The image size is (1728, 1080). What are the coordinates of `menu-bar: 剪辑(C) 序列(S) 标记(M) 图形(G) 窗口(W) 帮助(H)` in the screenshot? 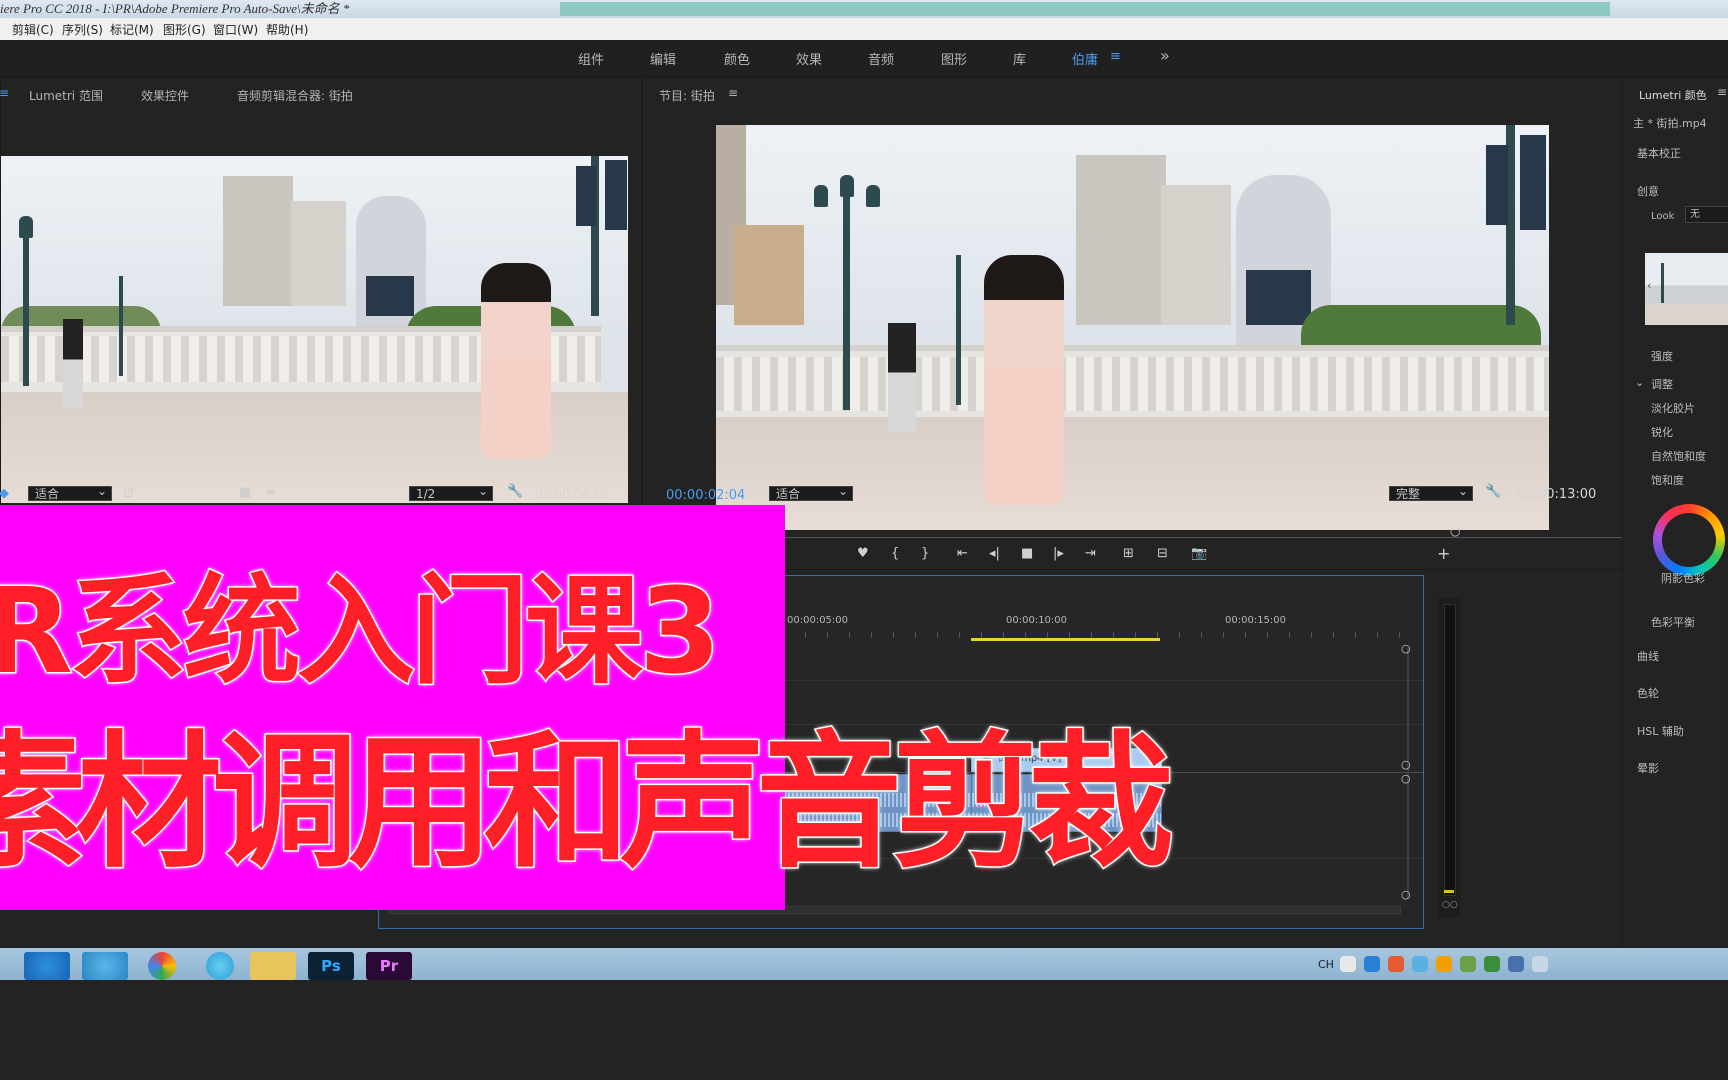 It's located at (864, 29).